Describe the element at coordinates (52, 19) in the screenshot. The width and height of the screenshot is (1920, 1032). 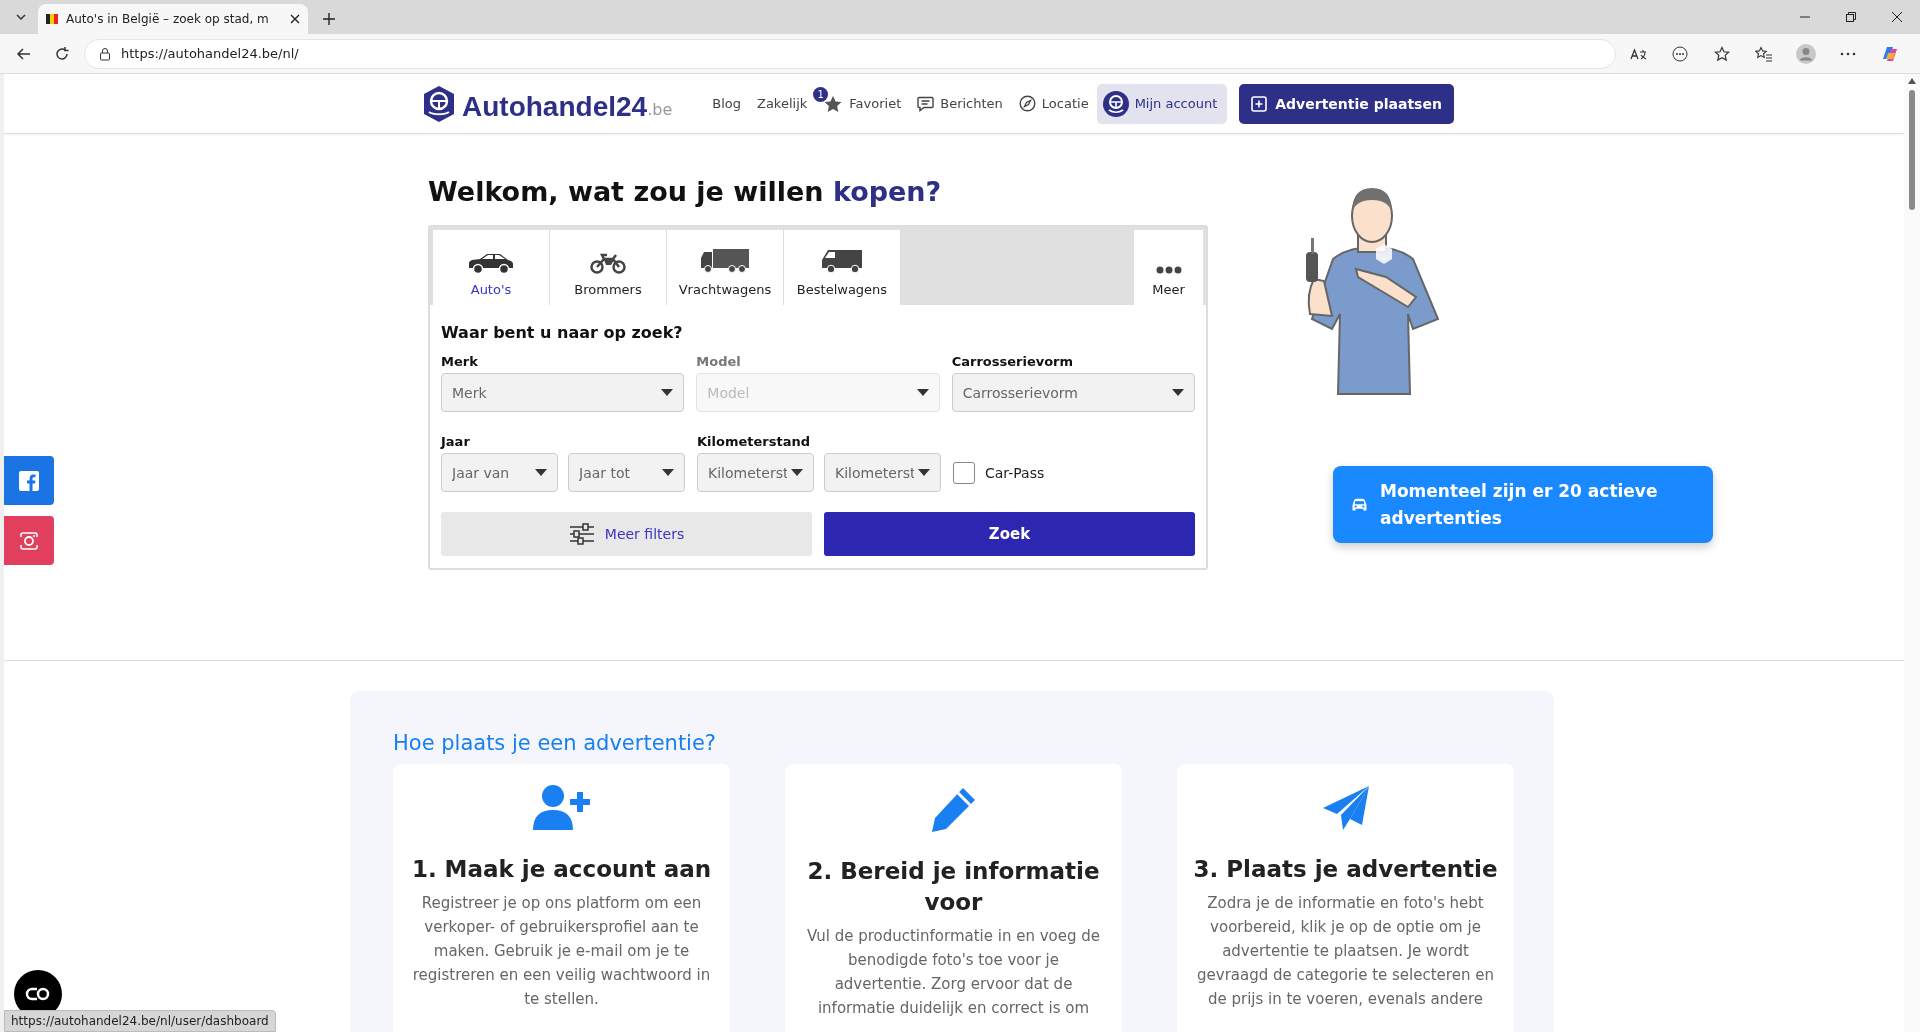
I see `favicon-icon` at that location.